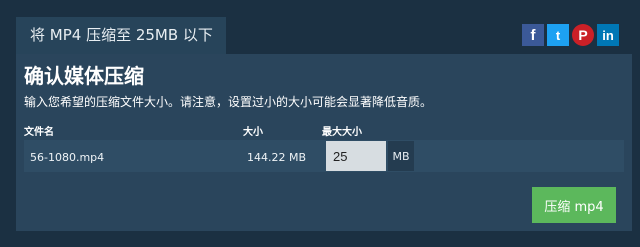  Describe the element at coordinates (401, 156) in the screenshot. I see `max-size-unit: MB` at that location.